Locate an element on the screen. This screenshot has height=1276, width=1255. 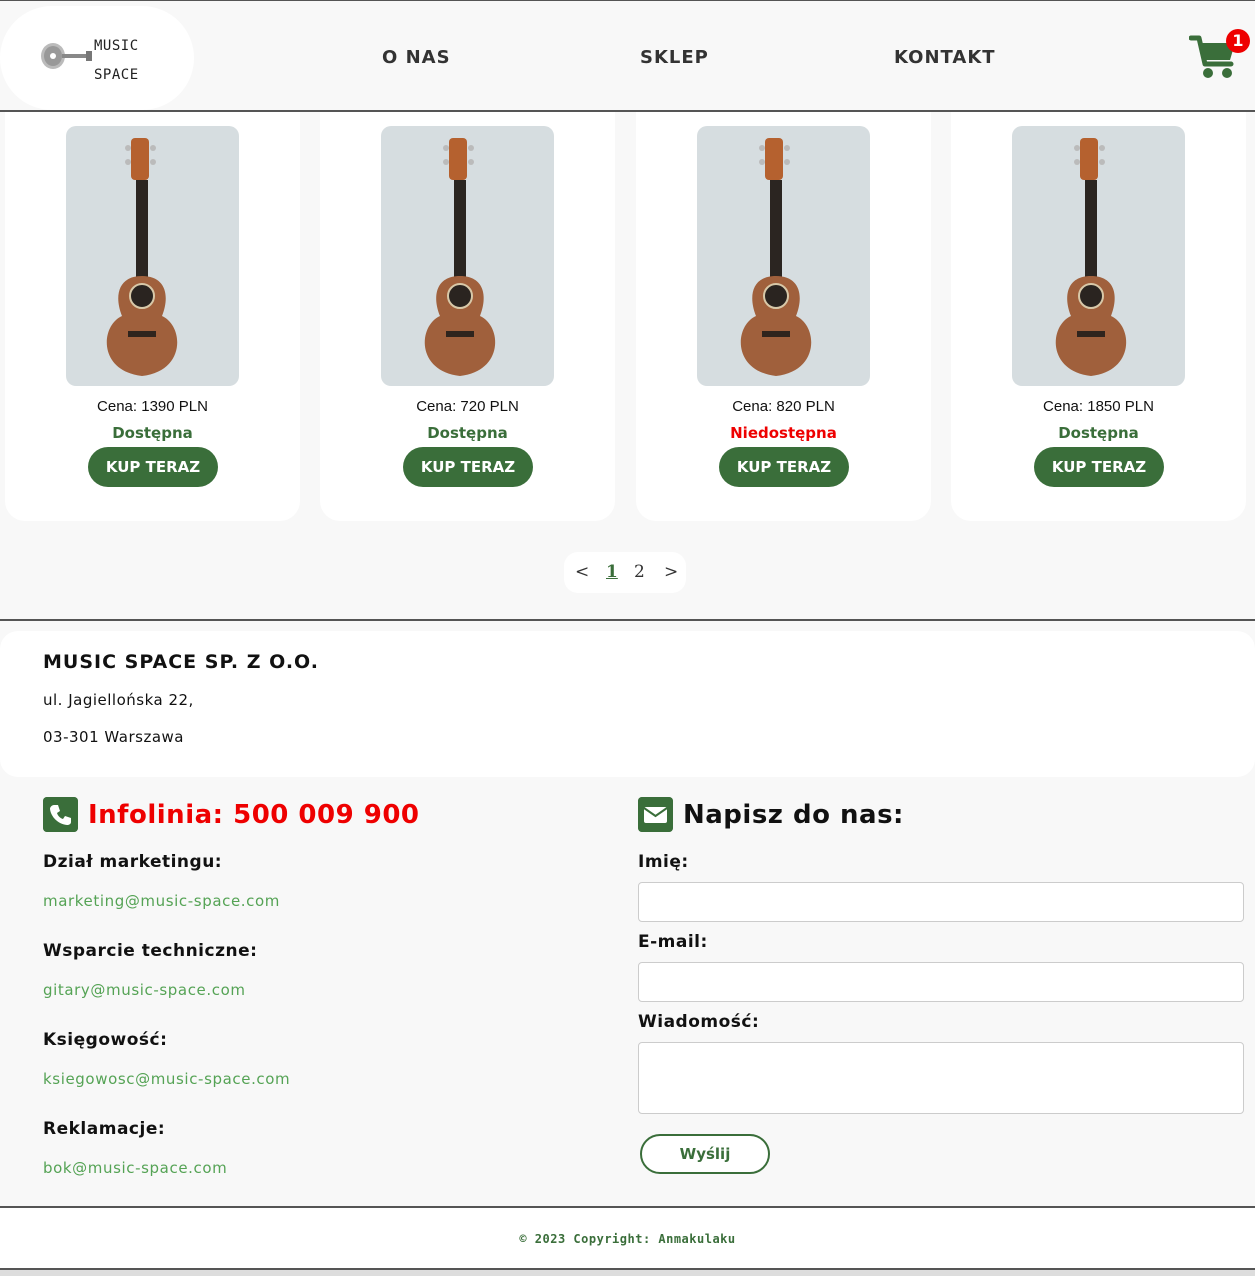
product-card: Cena: 1850 PLN Dostępna KUP TERAZ is located at coordinates (1098, 316).